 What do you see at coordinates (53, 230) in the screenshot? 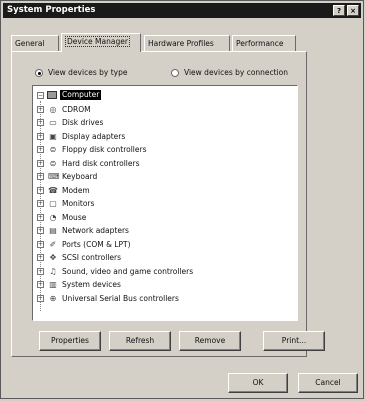
I see `network-adapter-icon: ▤` at bounding box center [53, 230].